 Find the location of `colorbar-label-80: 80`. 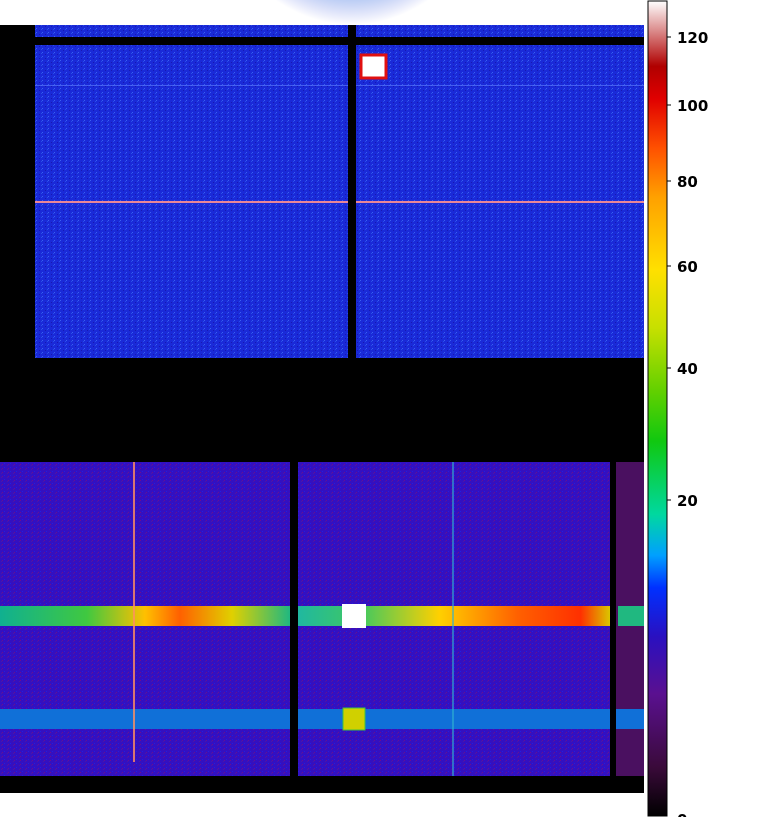

colorbar-label-80: 80 is located at coordinates (687, 182).